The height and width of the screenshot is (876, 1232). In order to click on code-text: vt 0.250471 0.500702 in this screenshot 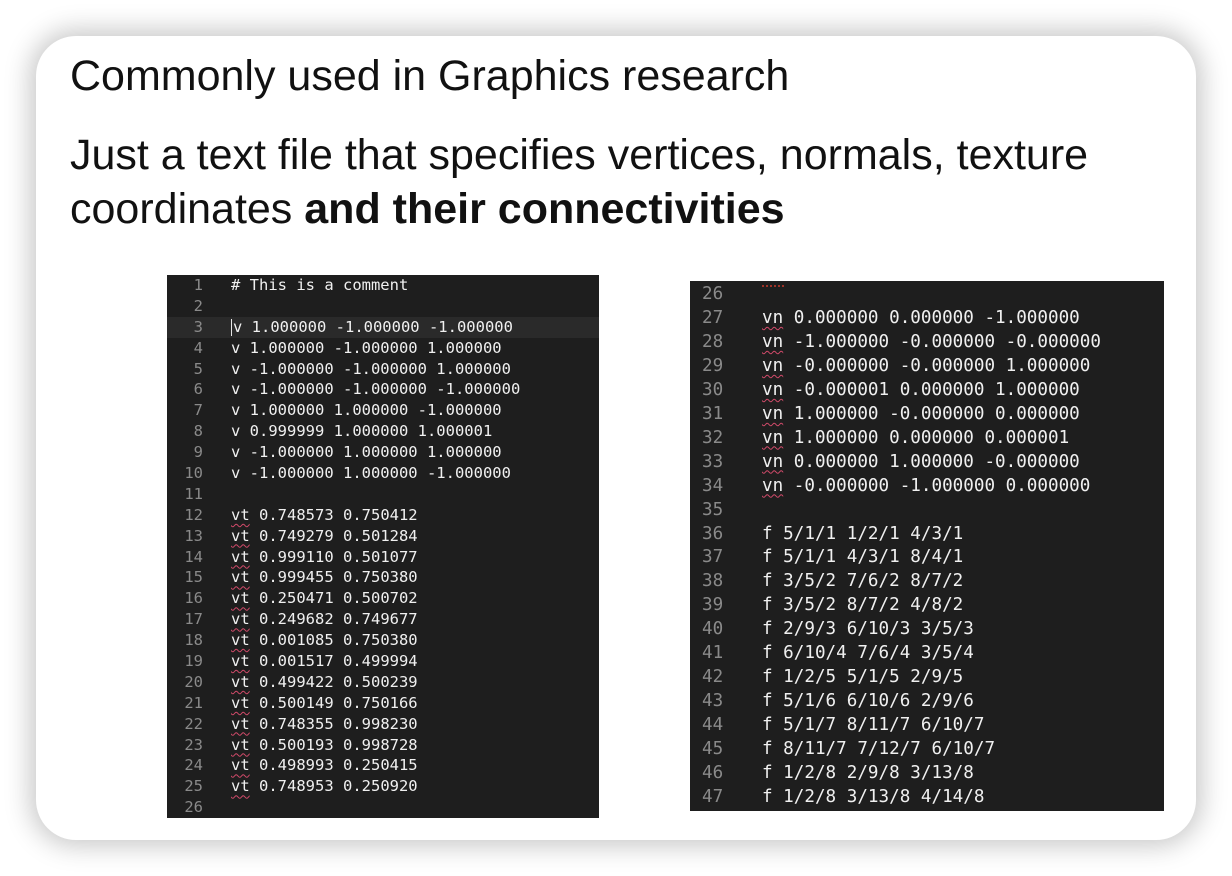, I will do `click(324, 598)`.